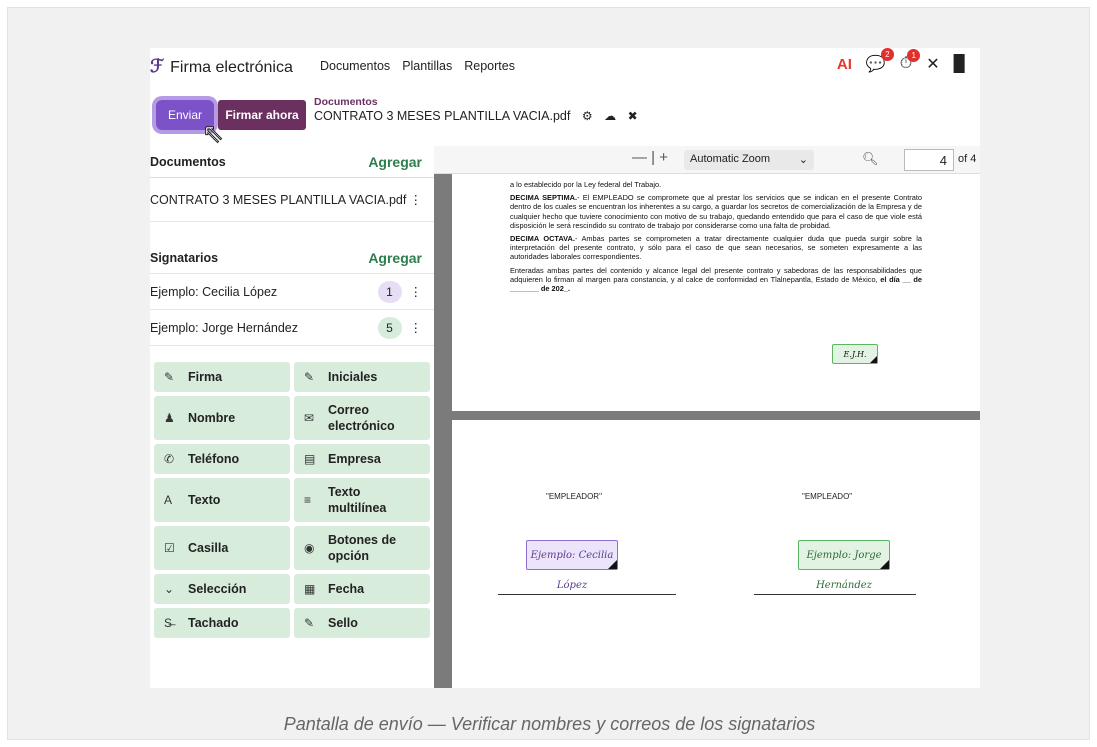  Describe the element at coordinates (308, 500) in the screenshot. I see `lines-icon: ≡` at that location.